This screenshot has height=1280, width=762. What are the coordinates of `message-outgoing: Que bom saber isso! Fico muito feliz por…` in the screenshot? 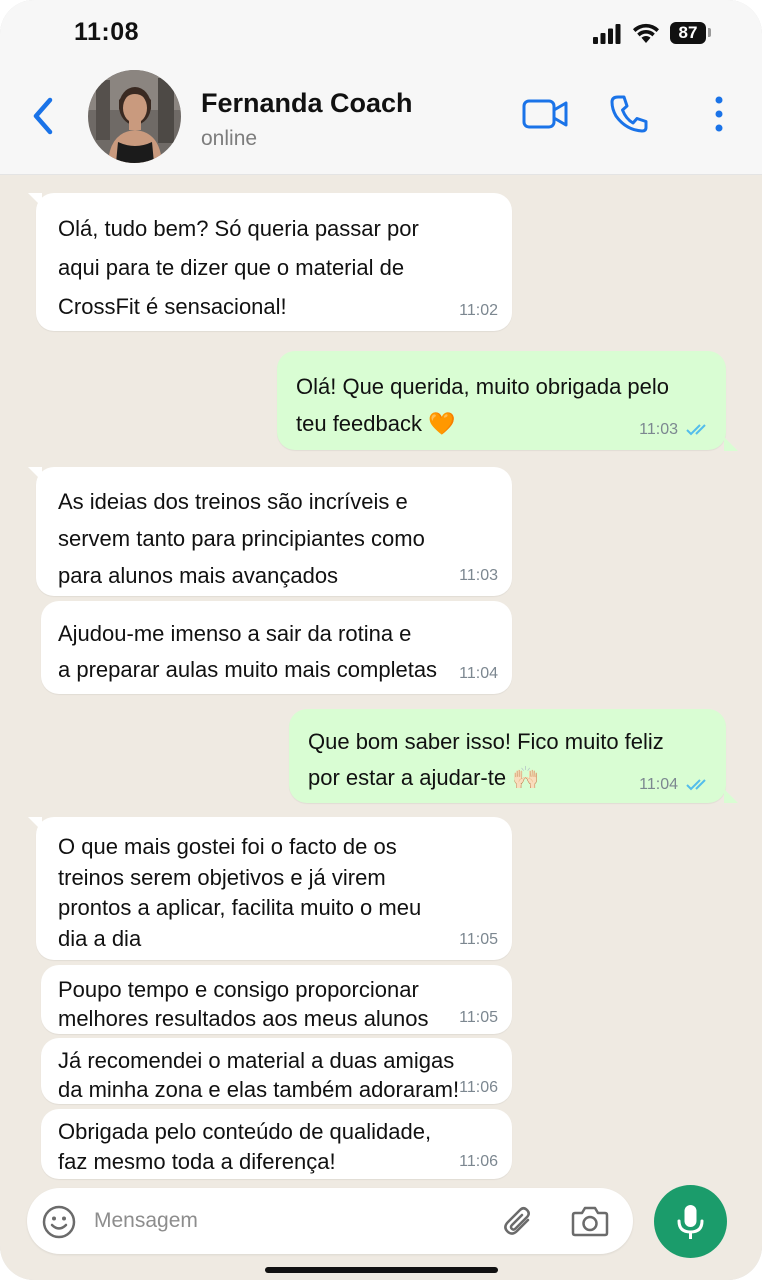 It's located at (507, 756).